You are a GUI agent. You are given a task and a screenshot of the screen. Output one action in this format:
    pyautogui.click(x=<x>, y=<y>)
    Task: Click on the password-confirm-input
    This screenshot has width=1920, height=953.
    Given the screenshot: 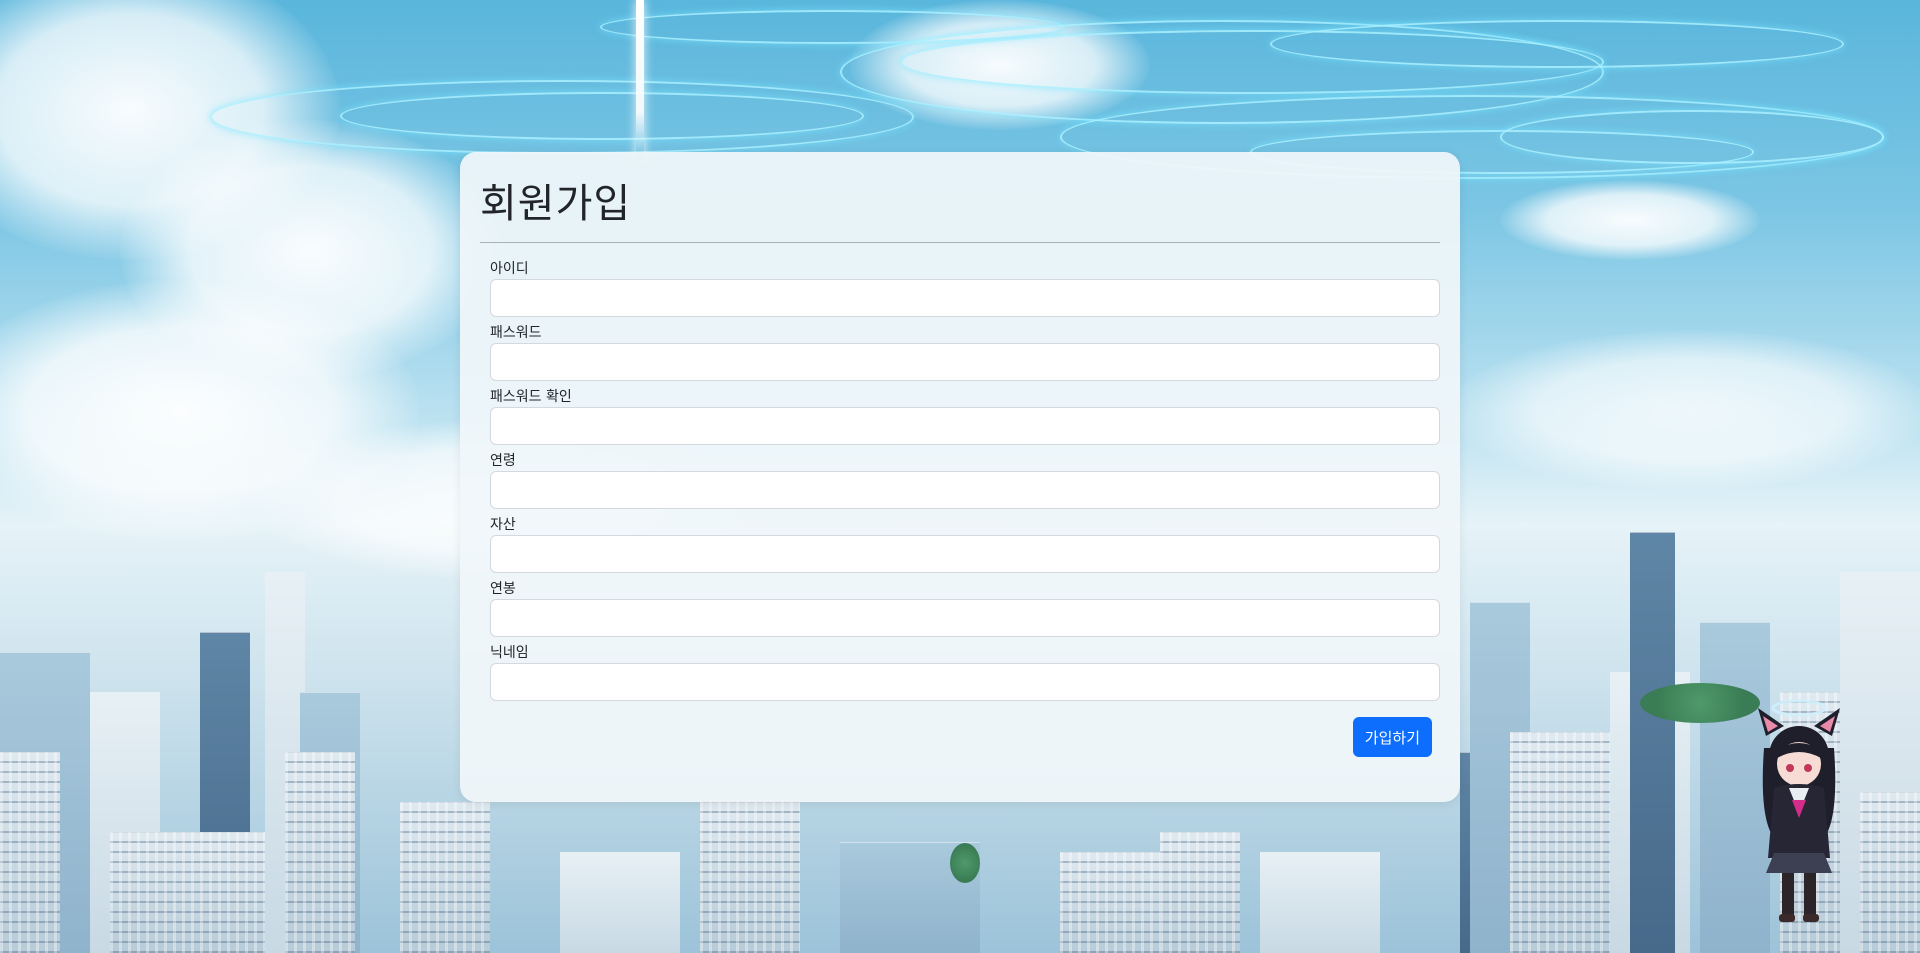 What is the action you would take?
    pyautogui.click(x=965, y=426)
    